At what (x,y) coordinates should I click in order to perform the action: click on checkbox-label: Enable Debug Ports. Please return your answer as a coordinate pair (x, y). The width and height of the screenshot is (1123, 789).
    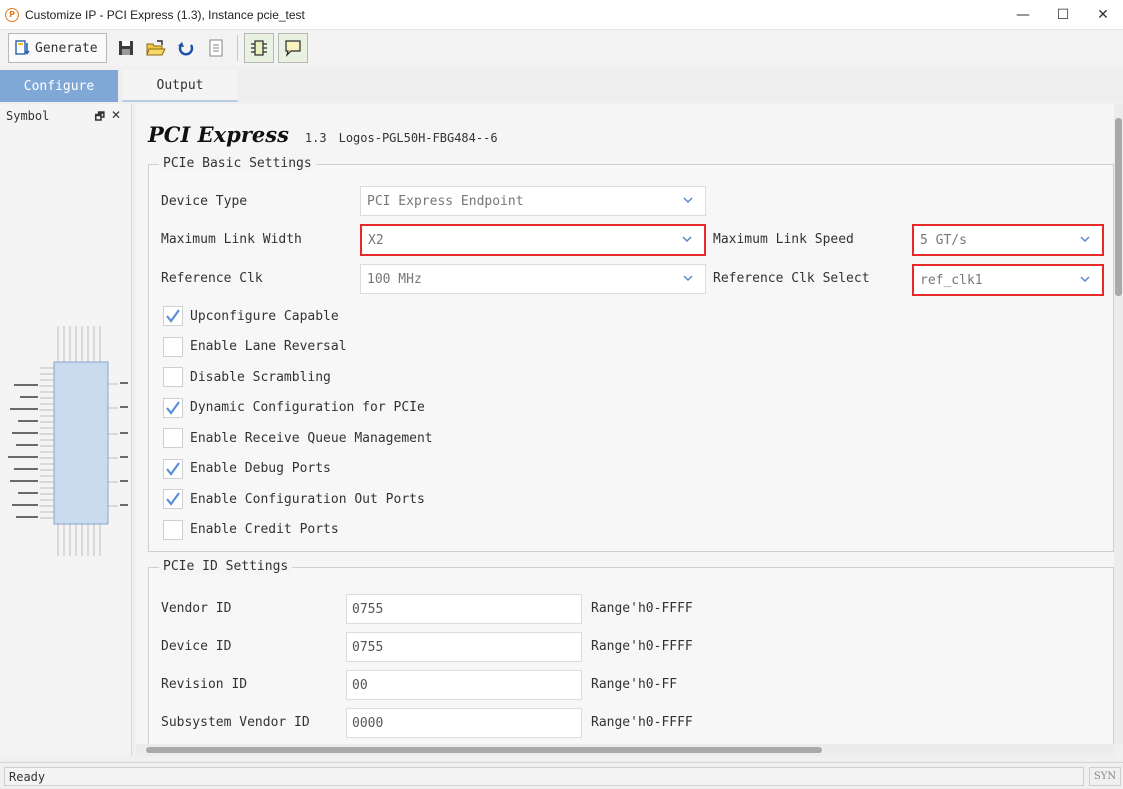
    Looking at the image, I should click on (260, 468).